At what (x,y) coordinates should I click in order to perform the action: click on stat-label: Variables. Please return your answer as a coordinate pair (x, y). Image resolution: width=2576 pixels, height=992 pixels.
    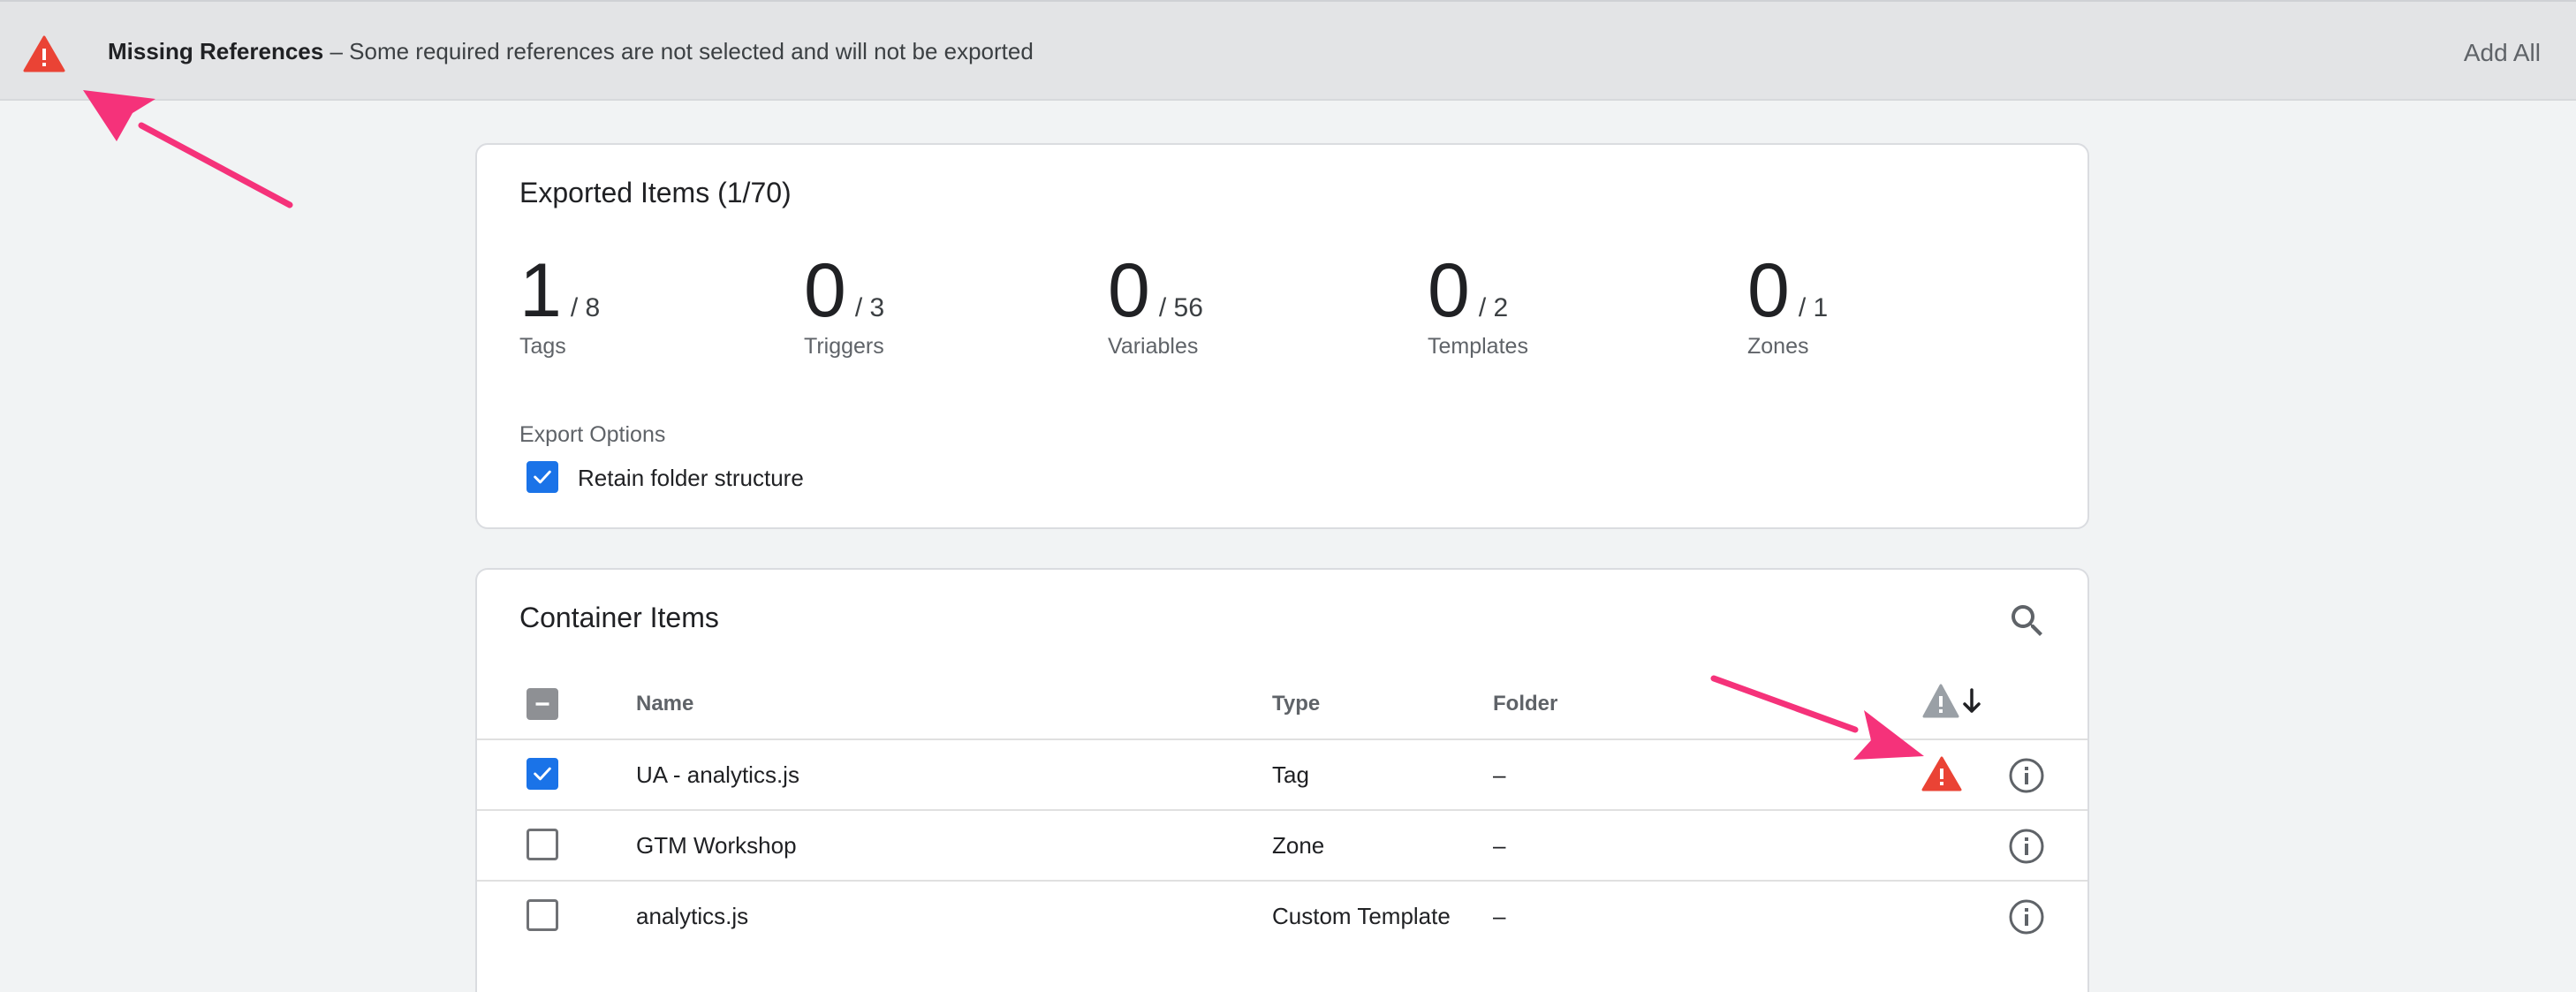
    Looking at the image, I should click on (1153, 346).